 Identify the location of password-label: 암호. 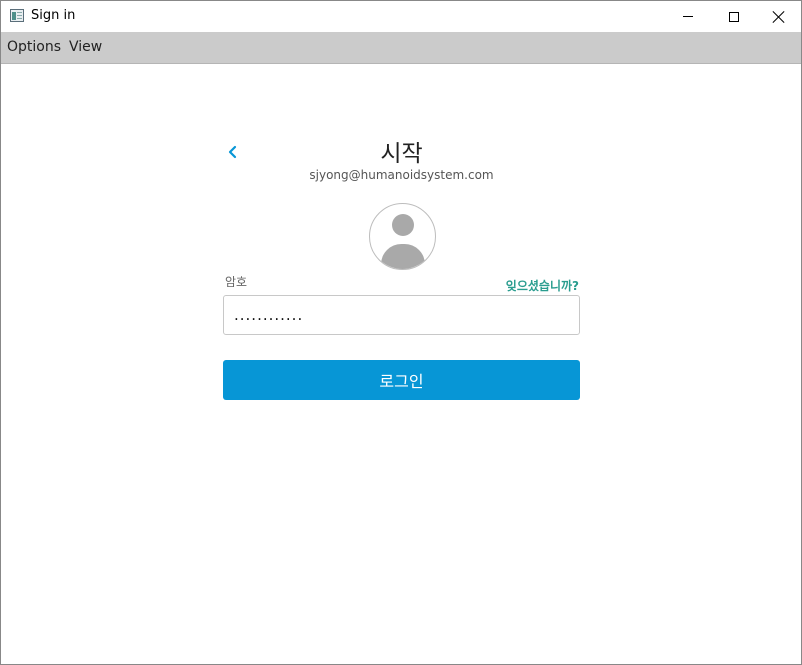
(236, 282).